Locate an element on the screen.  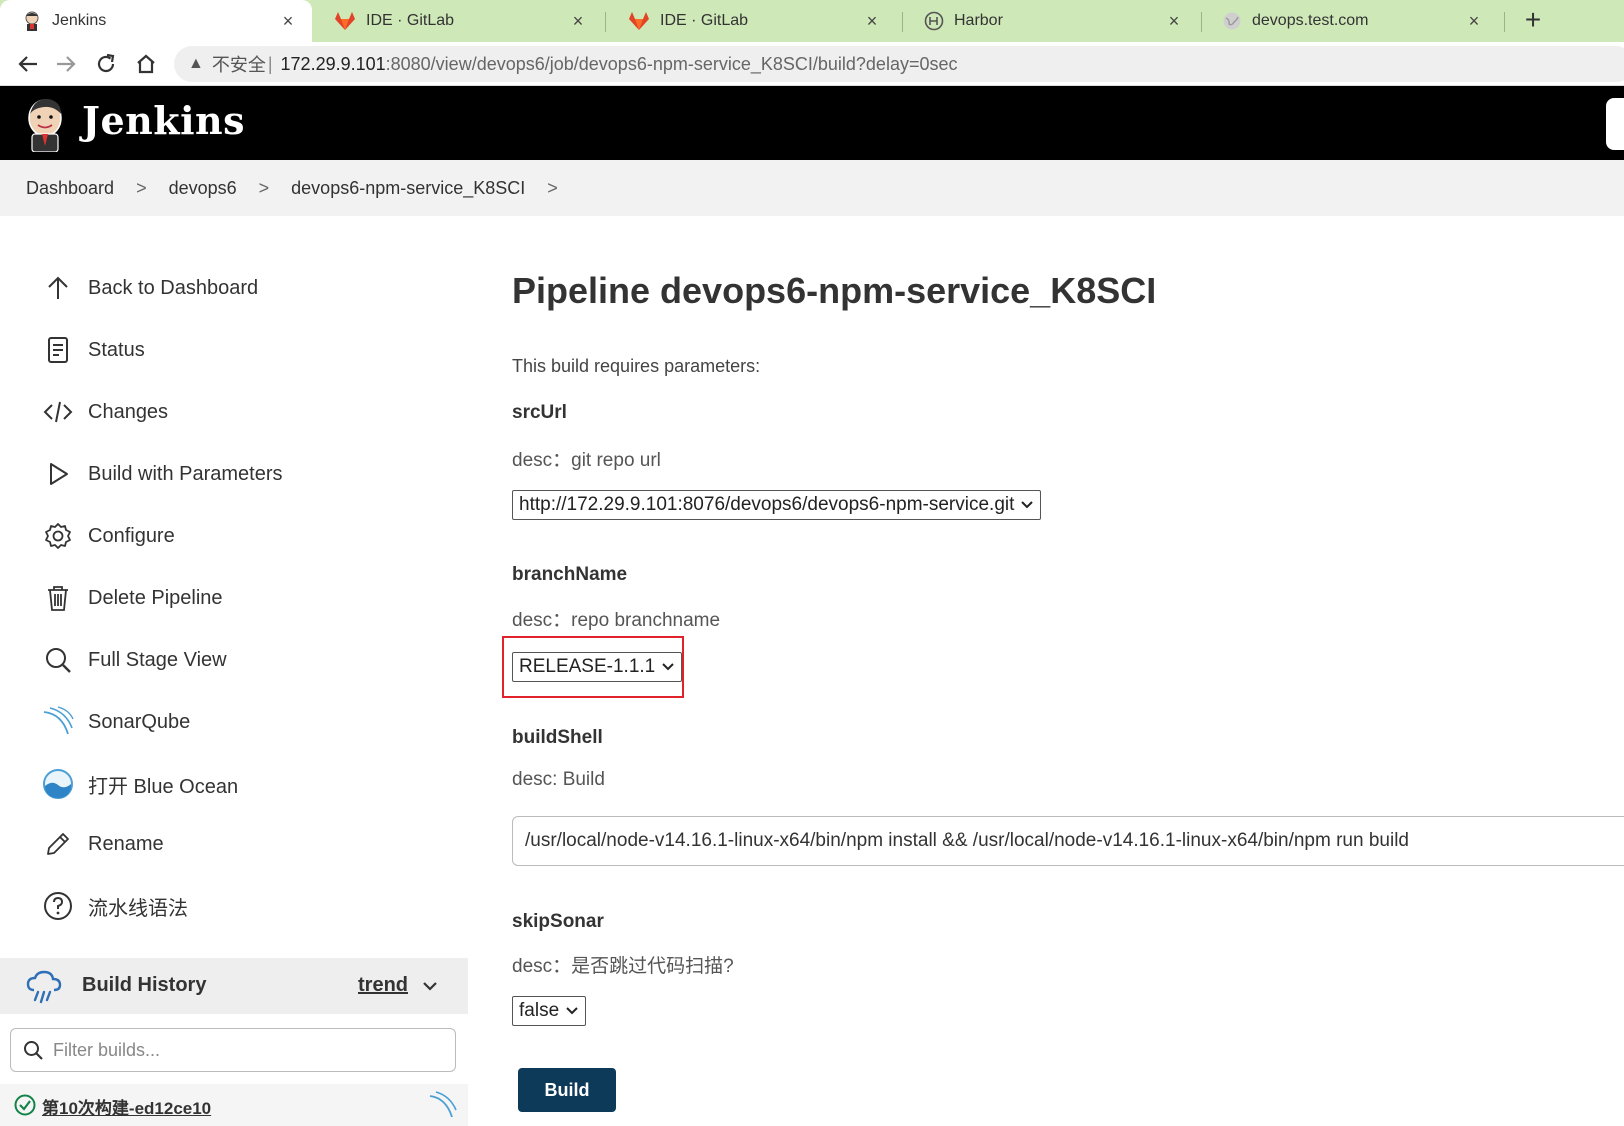
sidebar-item-label: Configure is located at coordinates (131, 535).